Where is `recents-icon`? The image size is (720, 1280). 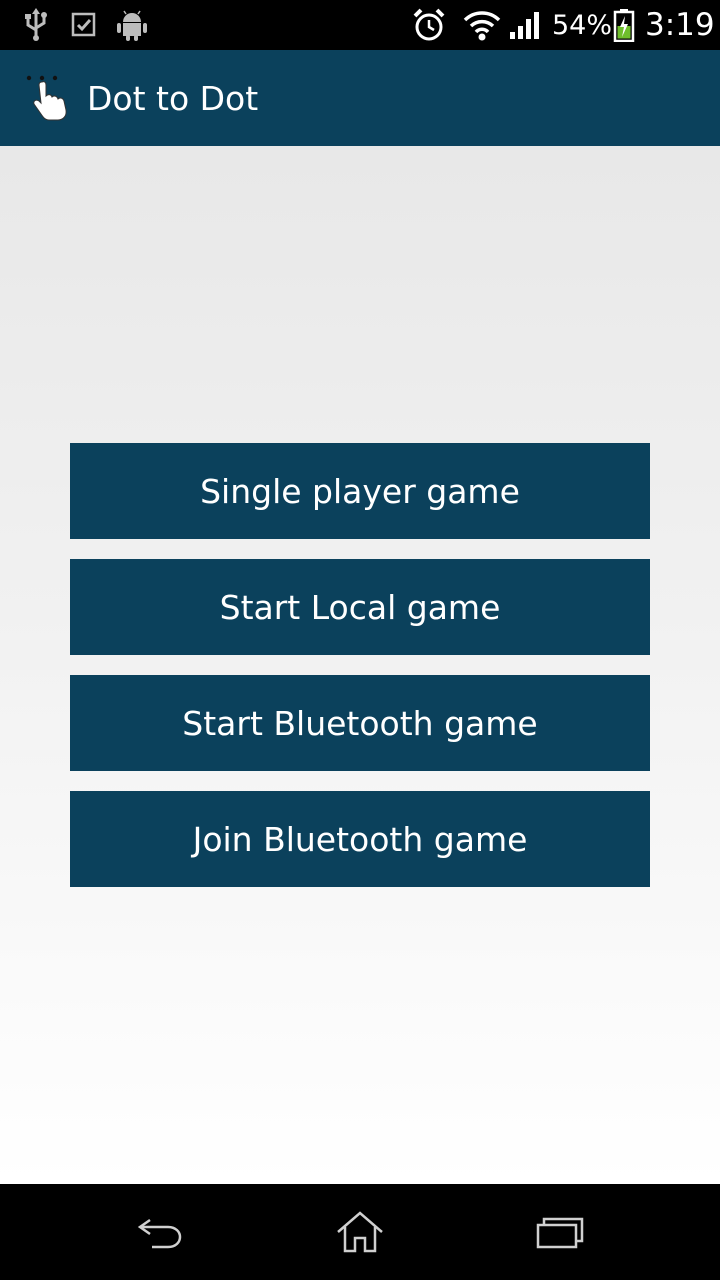 recents-icon is located at coordinates (560, 1232).